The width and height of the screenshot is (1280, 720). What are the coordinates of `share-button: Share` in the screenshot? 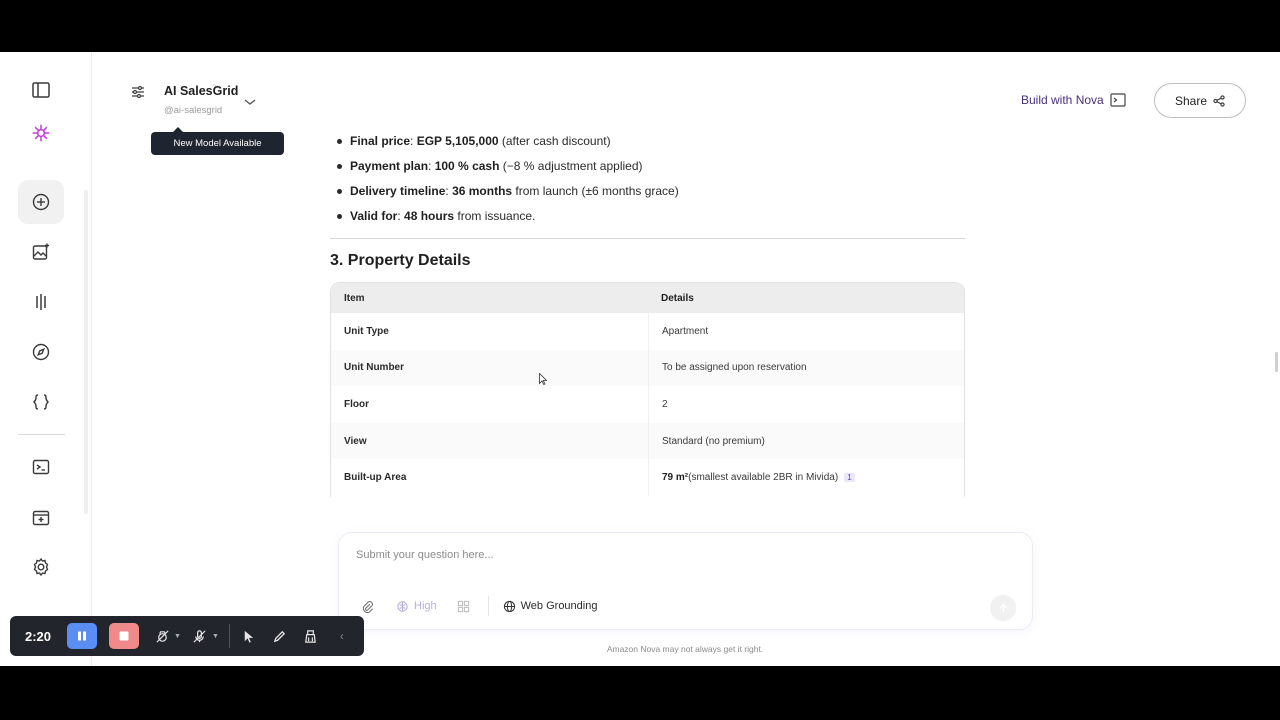 It's located at (1200, 100).